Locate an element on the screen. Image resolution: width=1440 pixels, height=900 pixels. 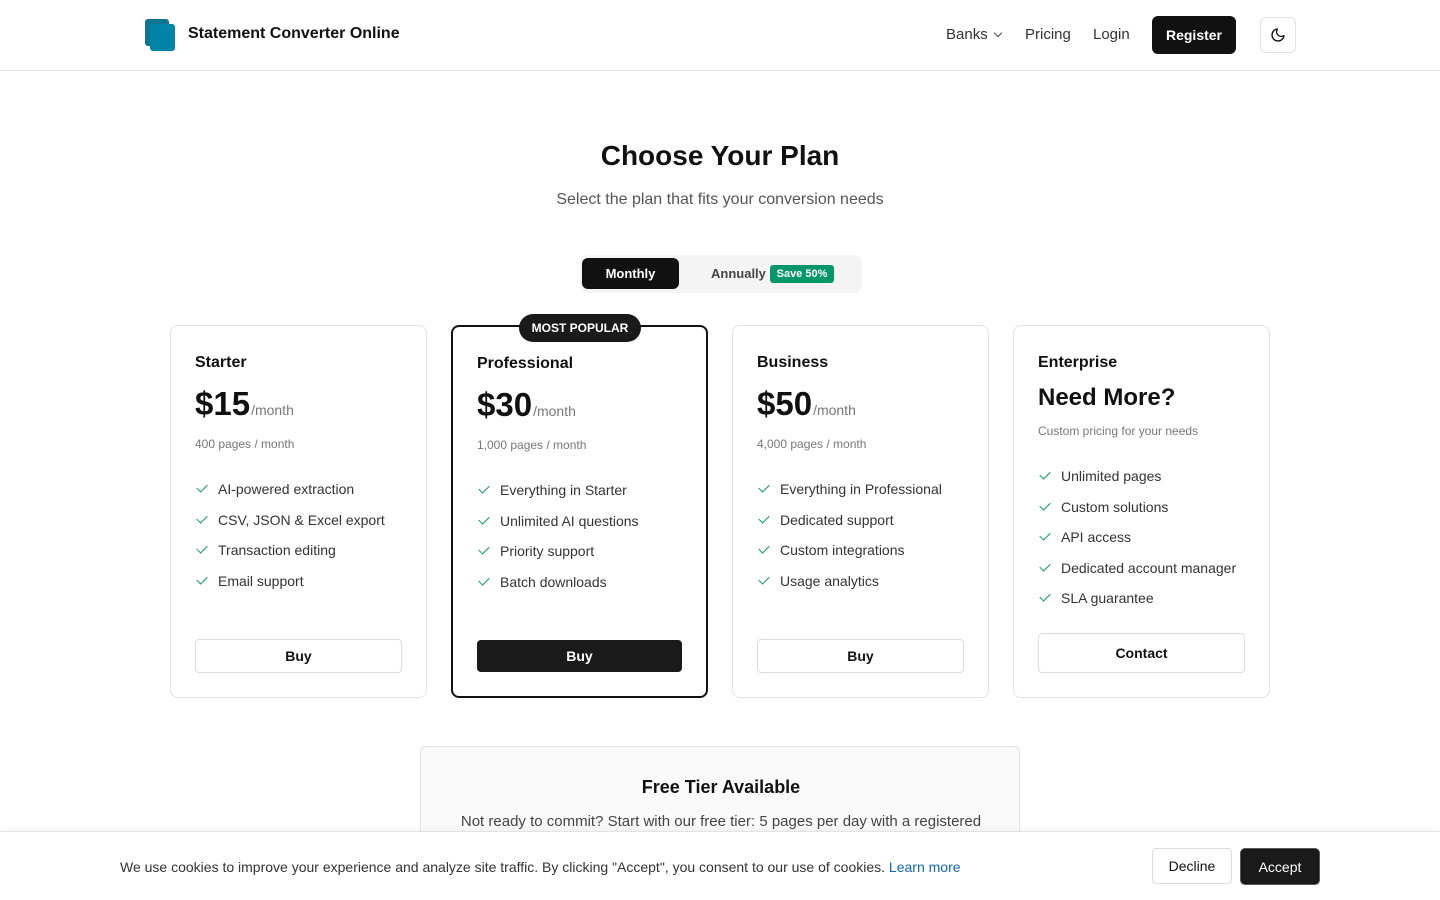
logo-icon is located at coordinates (160, 35).